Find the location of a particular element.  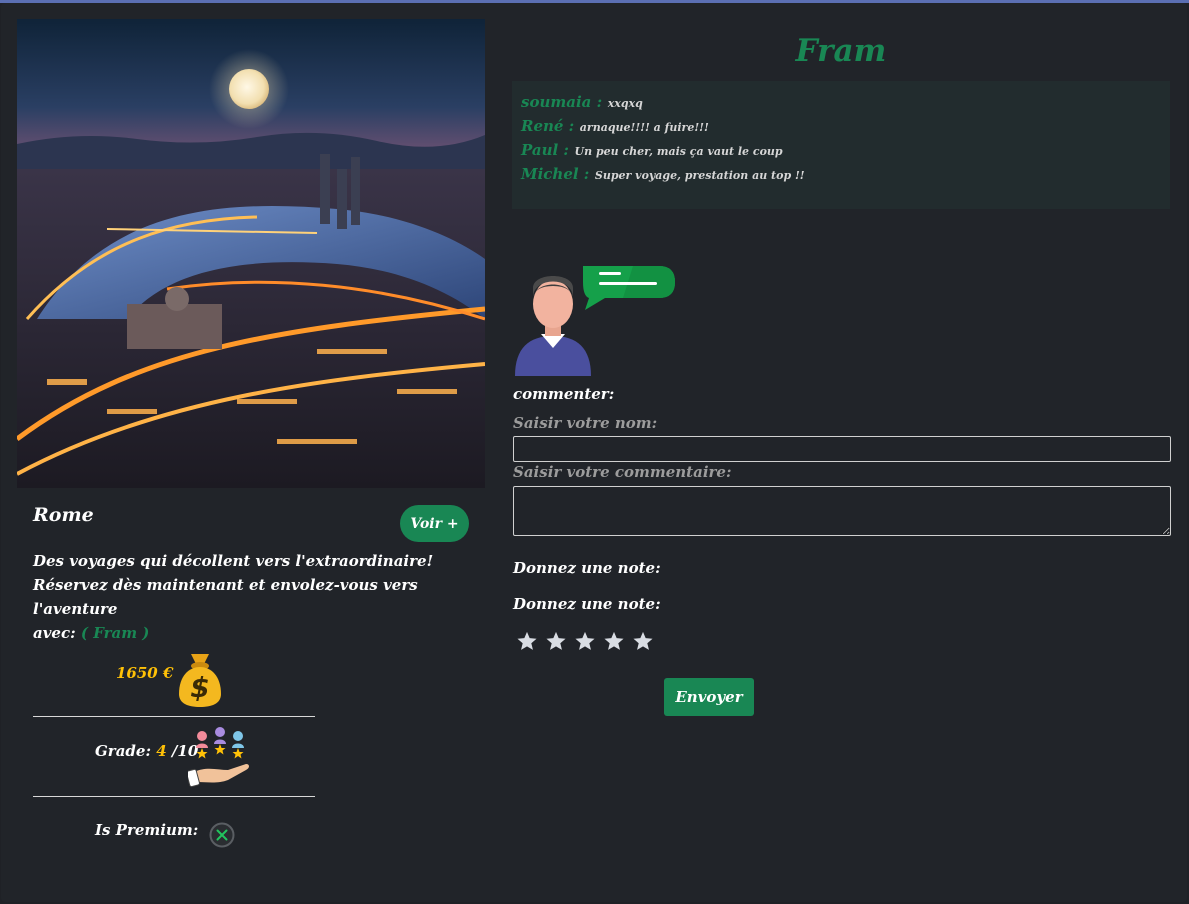

comment-textarea is located at coordinates (842, 511).